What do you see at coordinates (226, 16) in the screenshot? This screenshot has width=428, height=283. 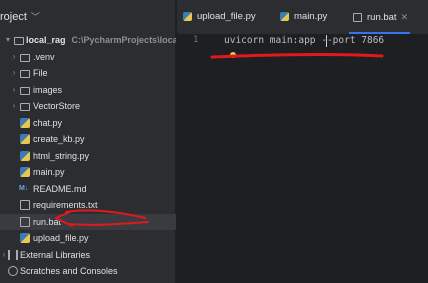 I see `tab-label: upload_file.py` at bounding box center [226, 16].